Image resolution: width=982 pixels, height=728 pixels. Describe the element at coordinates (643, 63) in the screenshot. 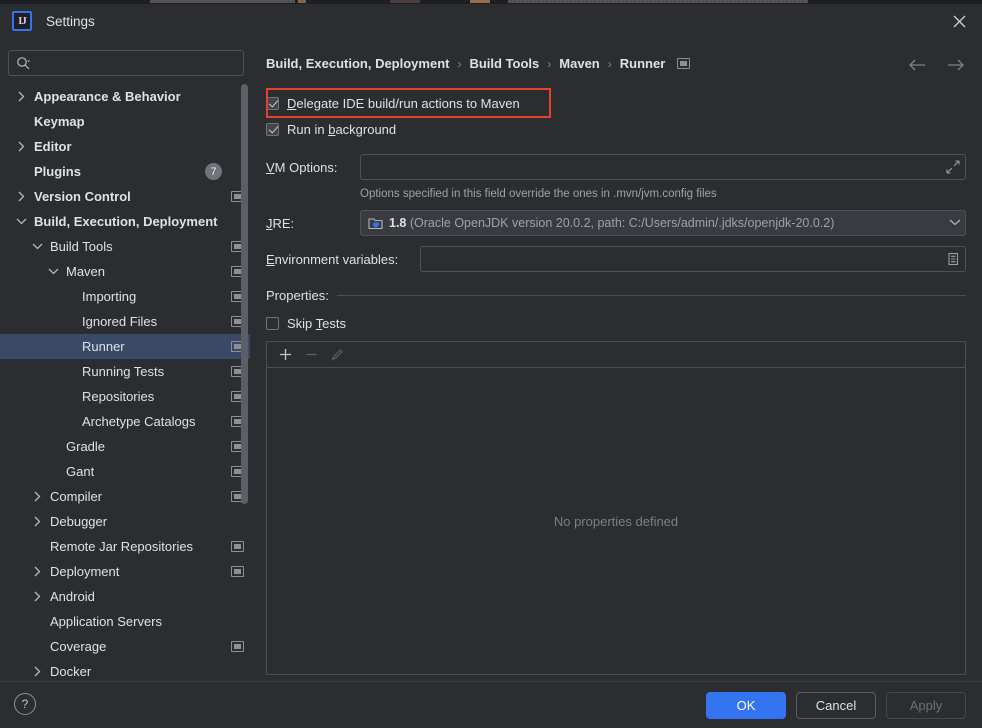

I see `breadcrumb-item-runner: Runner` at that location.